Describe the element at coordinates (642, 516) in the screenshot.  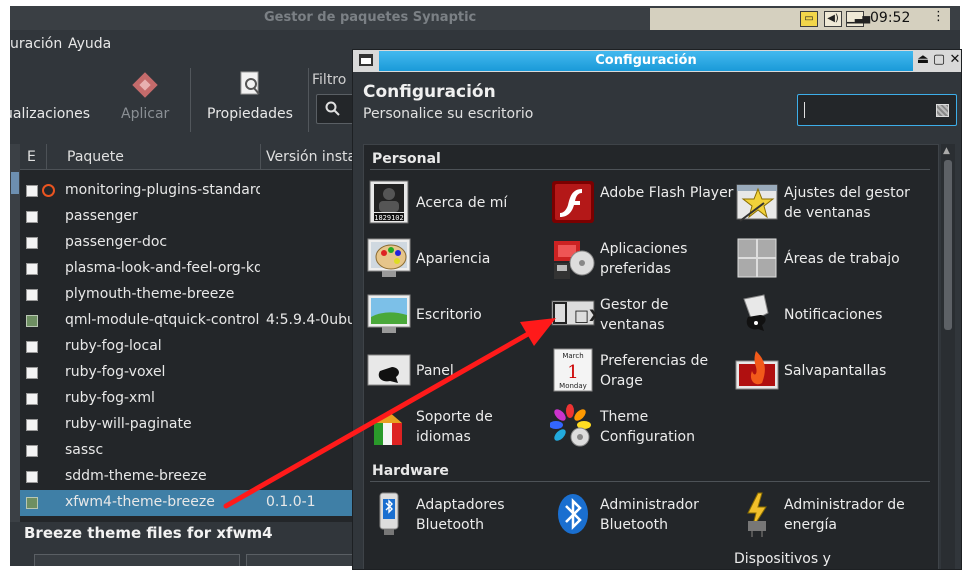
I see `settings-item-bluetooth-manager: Administrador Bluetooth` at that location.